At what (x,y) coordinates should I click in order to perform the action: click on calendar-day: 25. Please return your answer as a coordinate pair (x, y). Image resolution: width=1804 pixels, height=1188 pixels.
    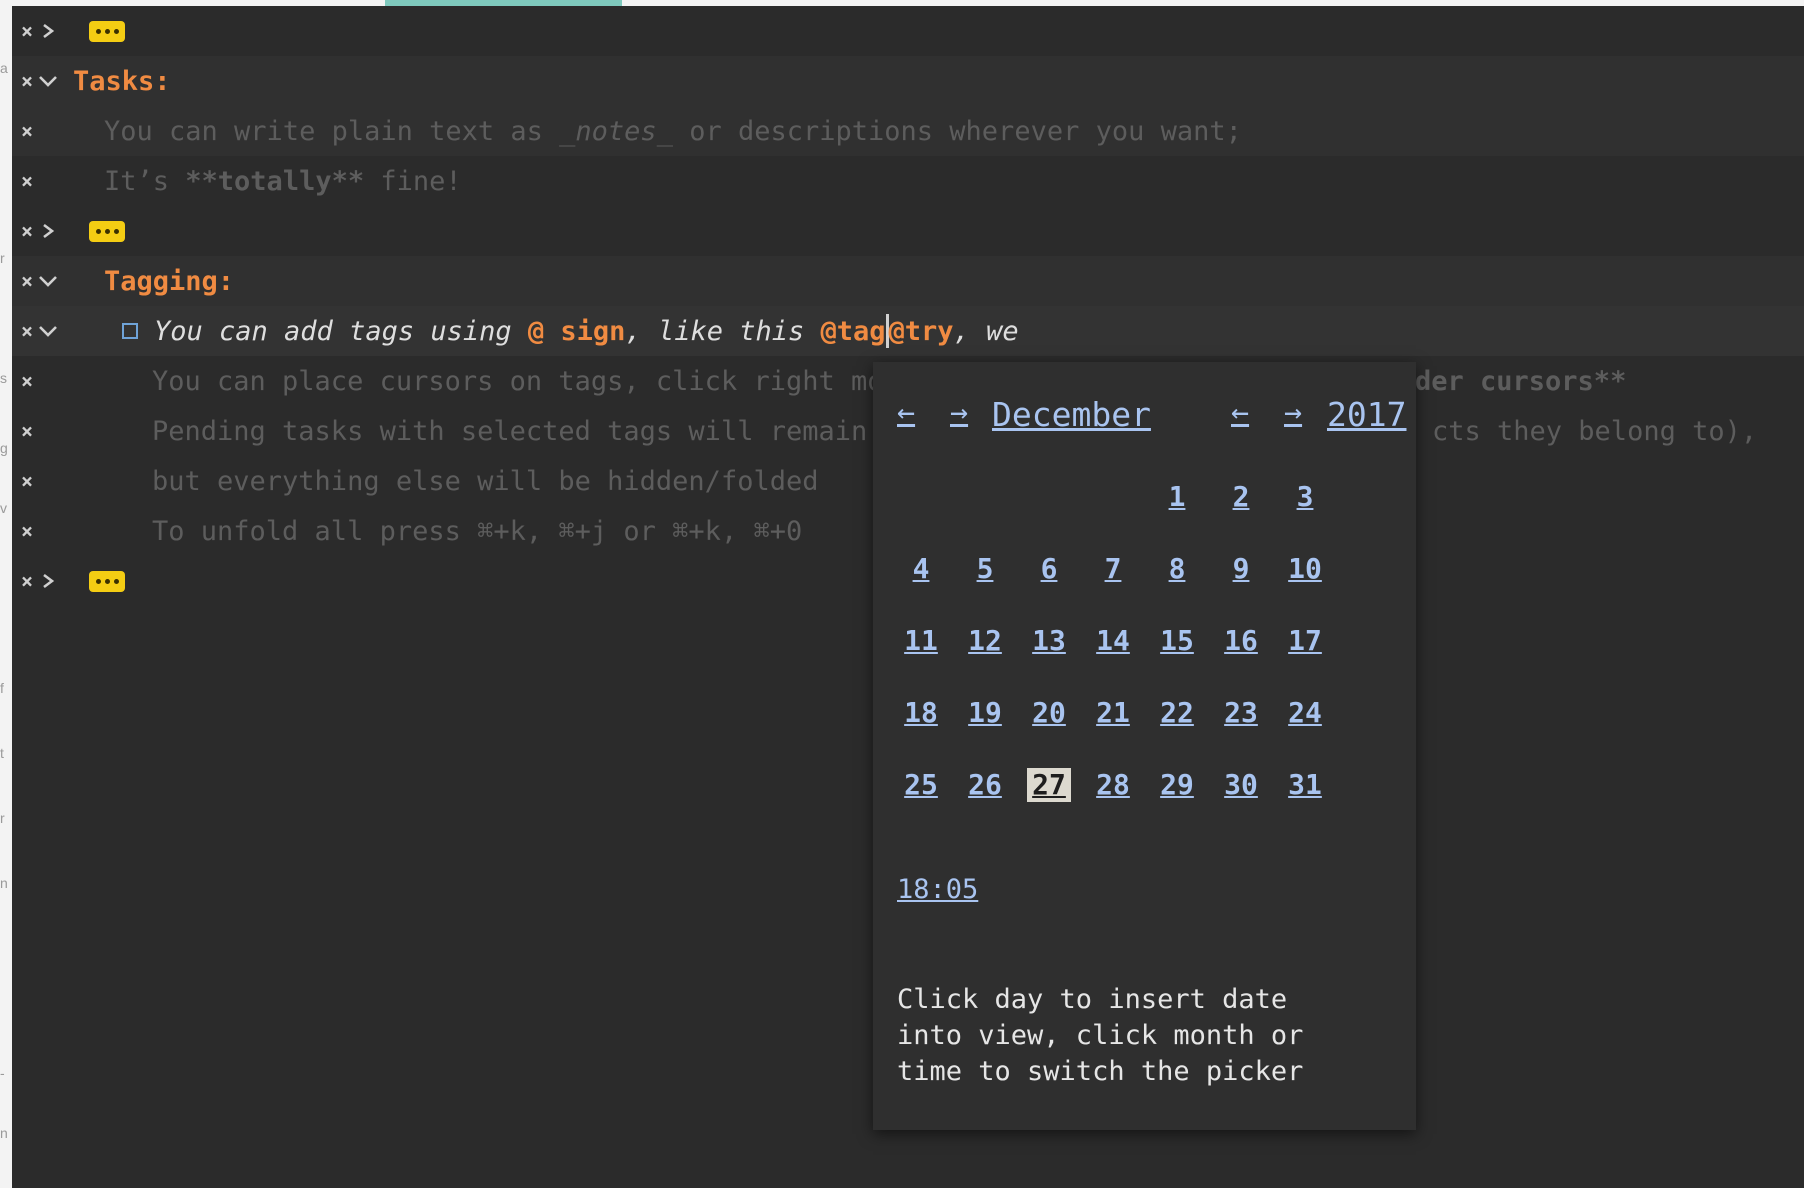
    Looking at the image, I should click on (921, 785).